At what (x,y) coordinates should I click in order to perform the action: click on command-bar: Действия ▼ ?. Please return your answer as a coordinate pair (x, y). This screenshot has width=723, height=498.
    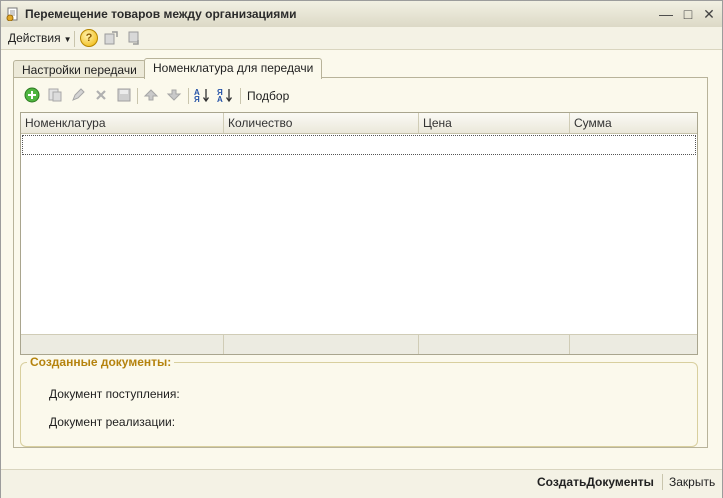
    Looking at the image, I should click on (361, 38).